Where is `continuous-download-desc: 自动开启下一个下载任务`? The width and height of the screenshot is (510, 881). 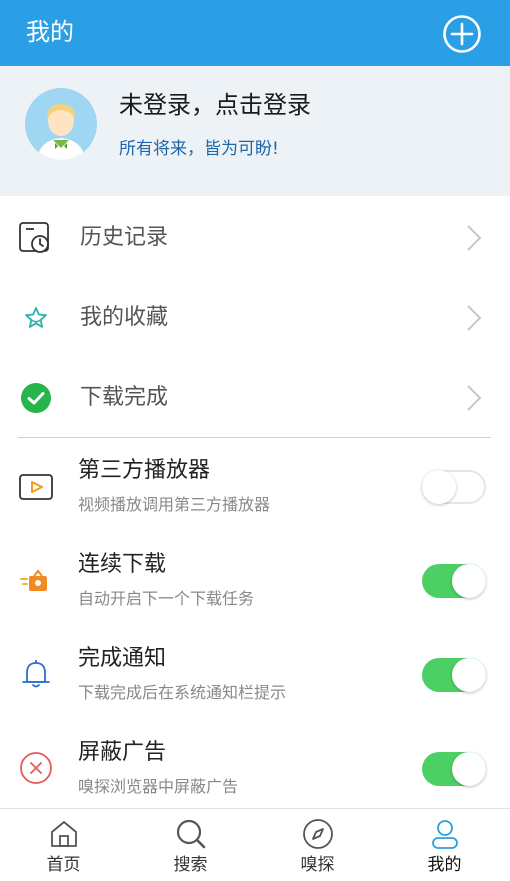 continuous-download-desc: 自动开启下一个下载任务 is located at coordinates (166, 598).